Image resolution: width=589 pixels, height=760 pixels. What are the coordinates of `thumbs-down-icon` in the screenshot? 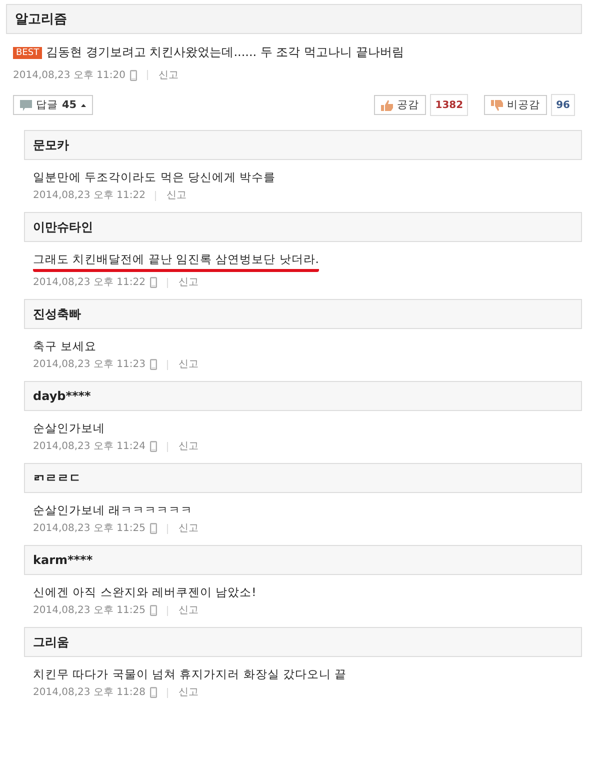 It's located at (497, 105).